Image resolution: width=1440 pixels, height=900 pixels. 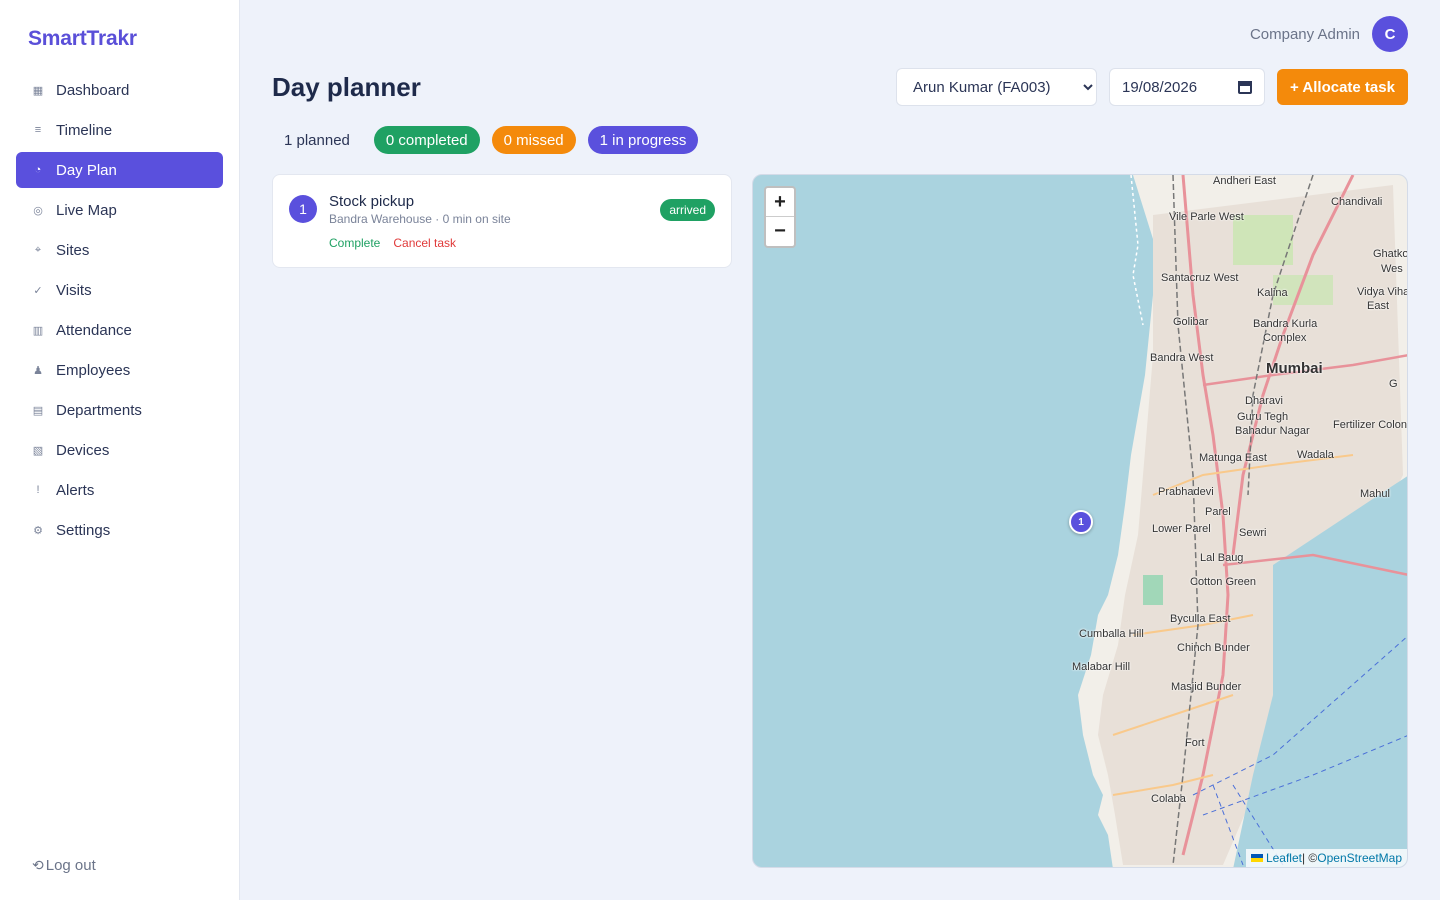 I want to click on map-label: Lal Baug, so click(x=1222, y=558).